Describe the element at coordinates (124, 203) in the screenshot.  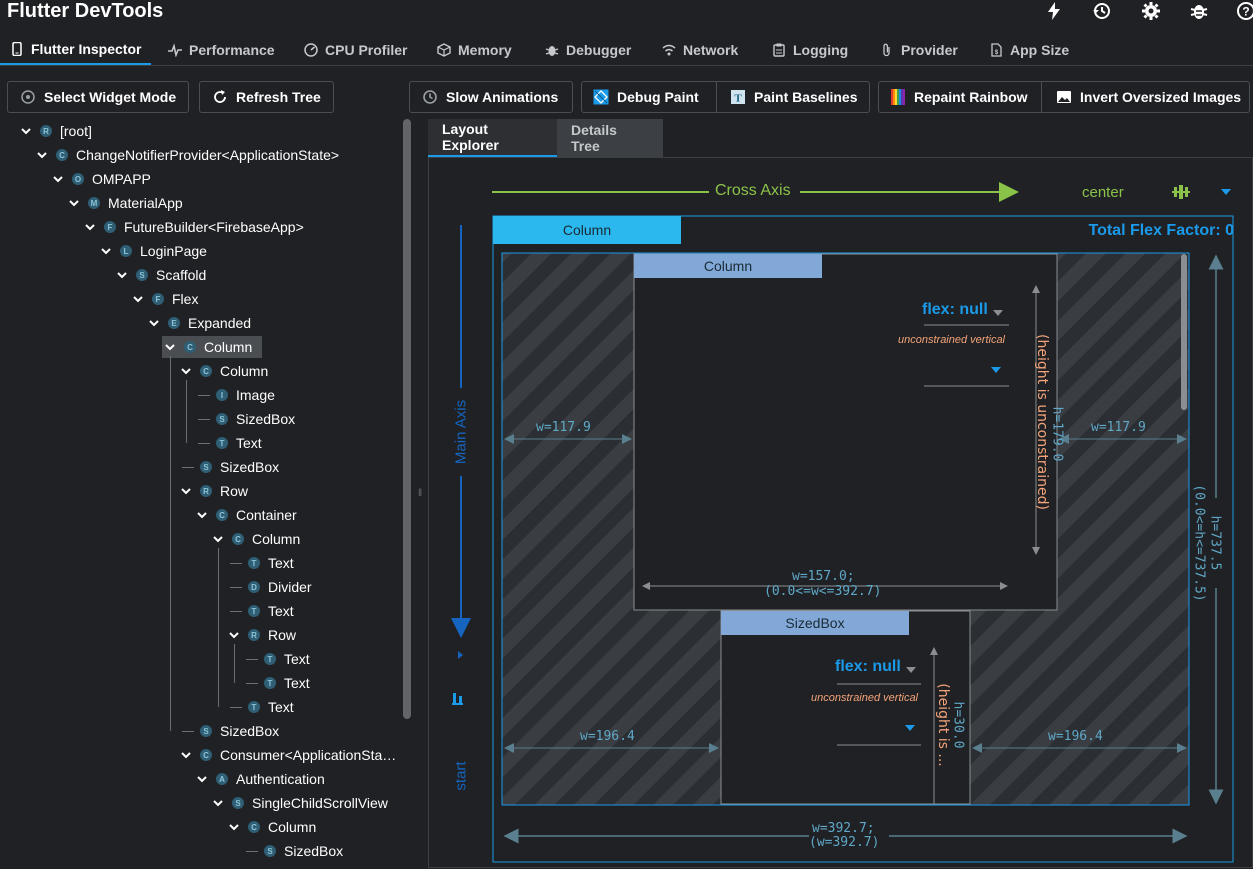
I see `tree-node: M MaterialApp` at that location.